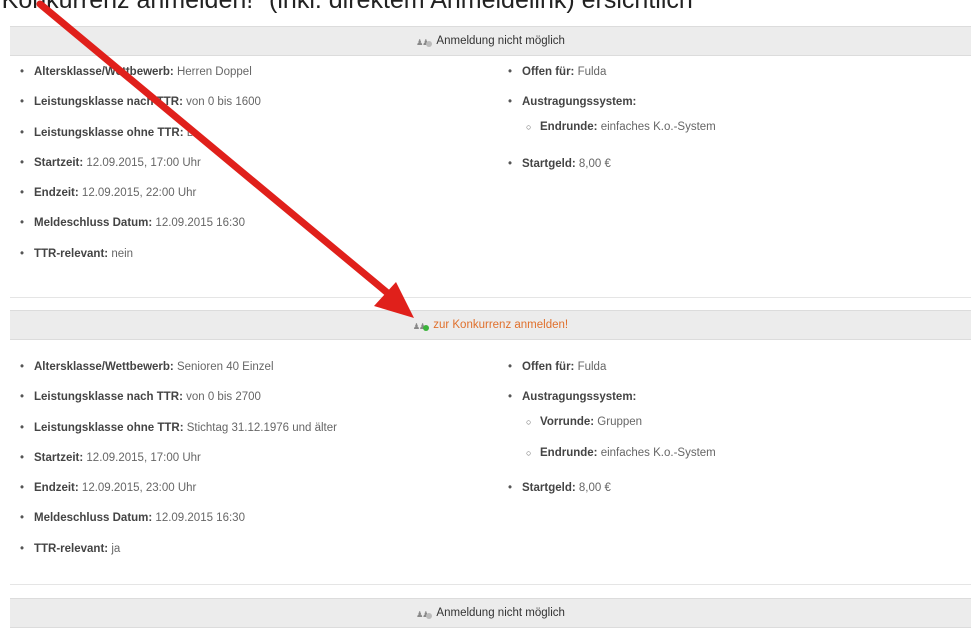 Image resolution: width=971 pixels, height=628 pixels. I want to click on detail-item: • Endzeit: 12.09.2015, 22:00 Uhr, so click(108, 193).